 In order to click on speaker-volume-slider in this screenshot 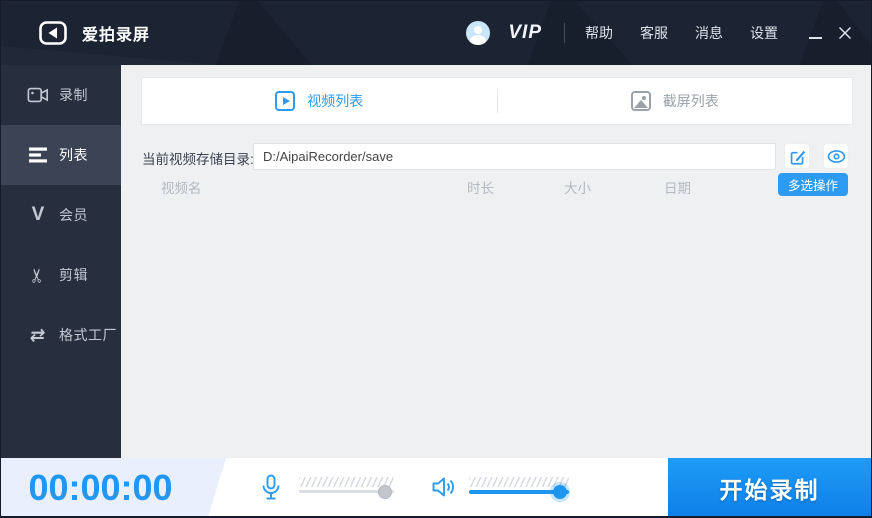, I will do `click(519, 487)`.